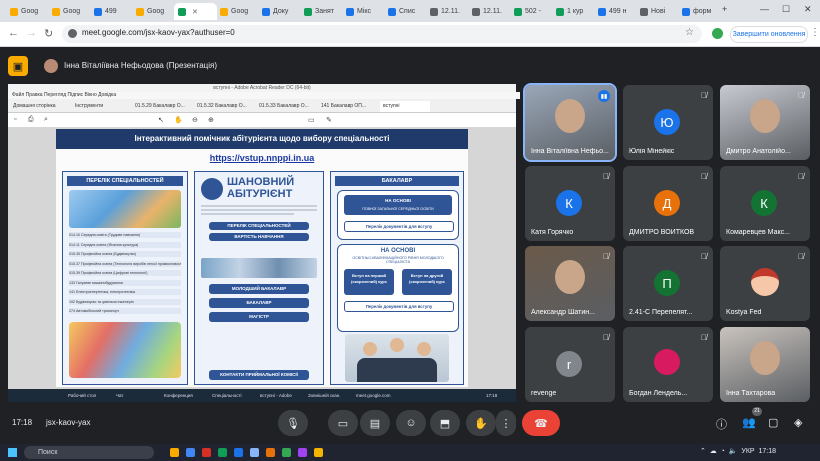 This screenshot has width=820, height=461. What do you see at coordinates (808, 9) in the screenshot?
I see `close-window-button: ✕` at bounding box center [808, 9].